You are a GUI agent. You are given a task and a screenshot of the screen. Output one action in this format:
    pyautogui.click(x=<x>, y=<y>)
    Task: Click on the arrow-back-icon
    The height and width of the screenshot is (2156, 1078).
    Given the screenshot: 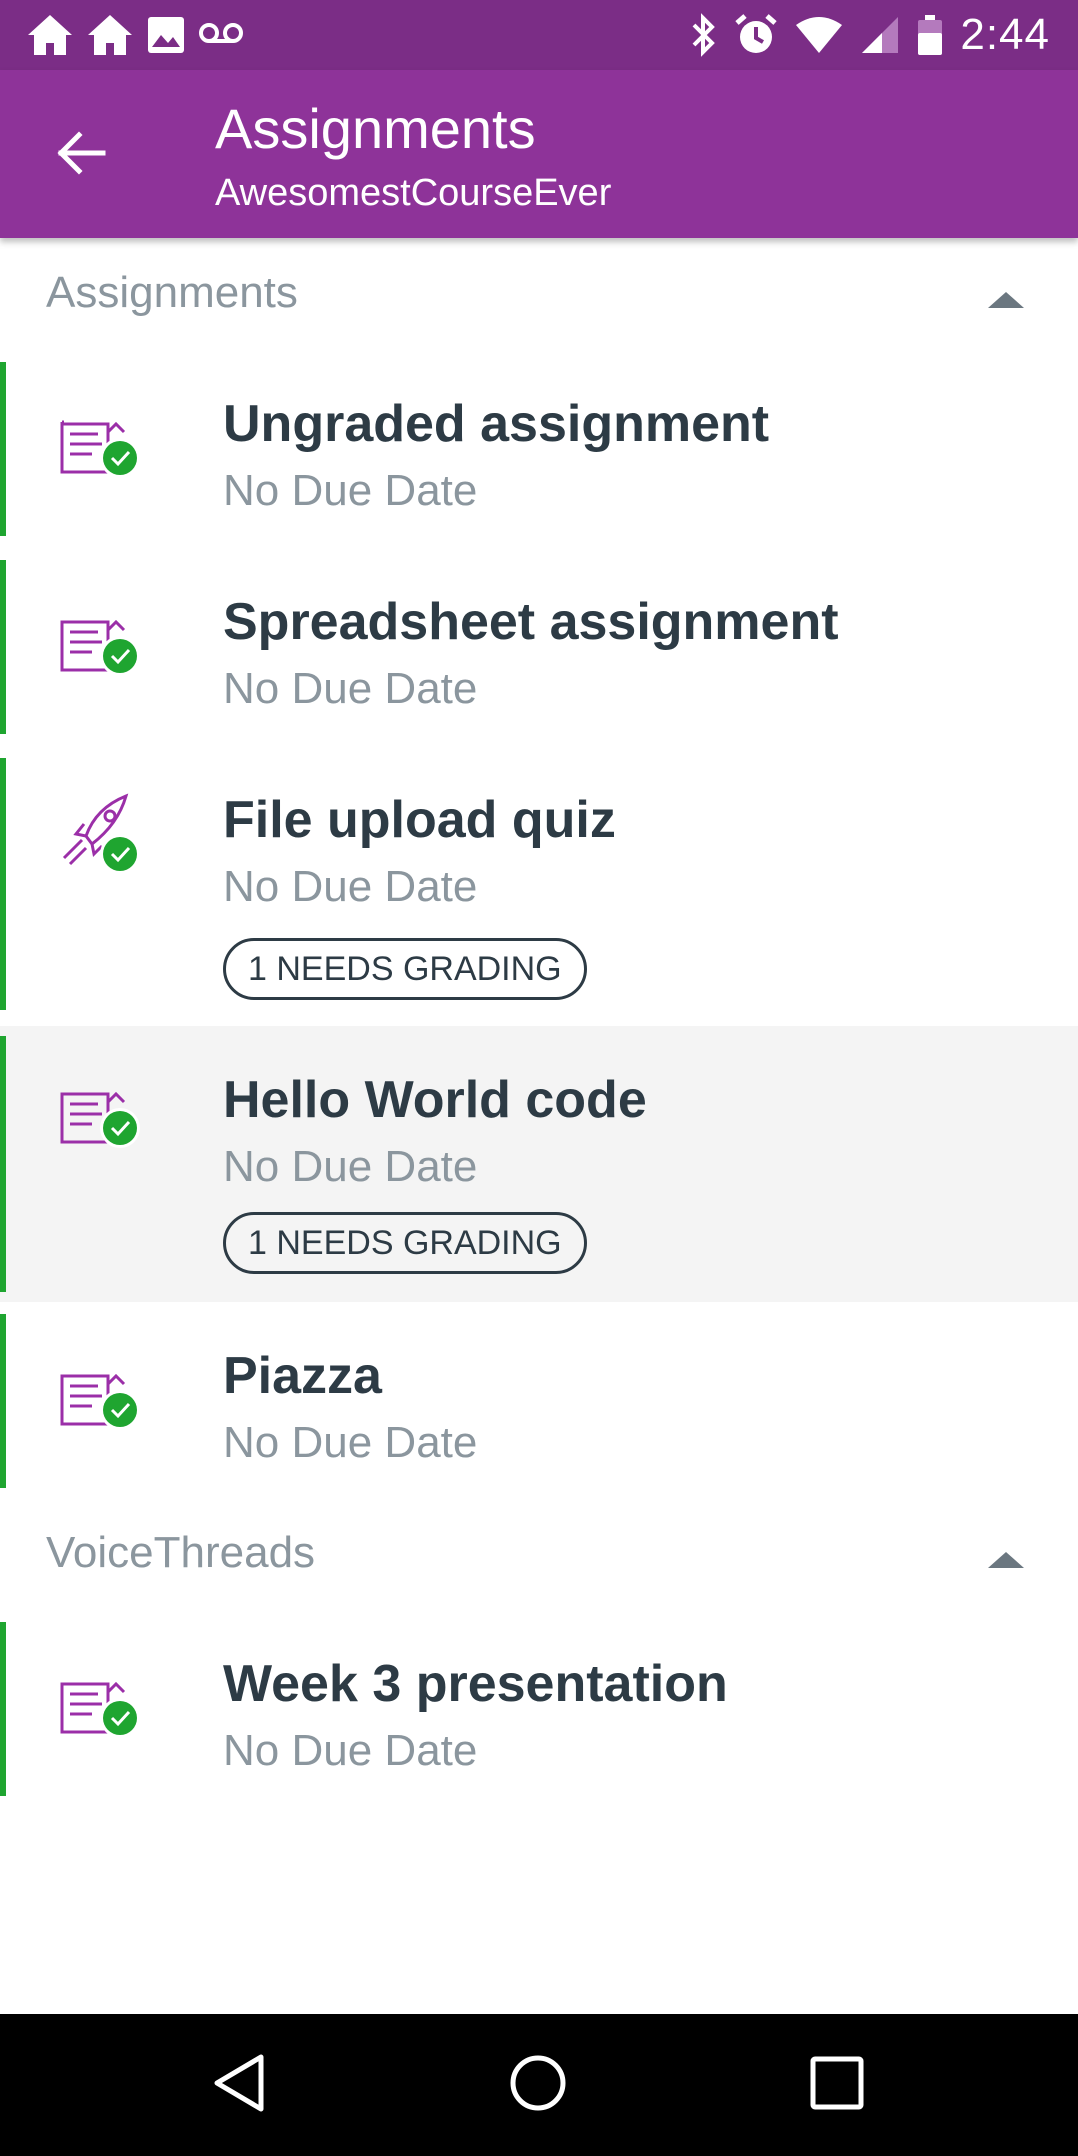 What is the action you would take?
    pyautogui.click(x=81, y=155)
    